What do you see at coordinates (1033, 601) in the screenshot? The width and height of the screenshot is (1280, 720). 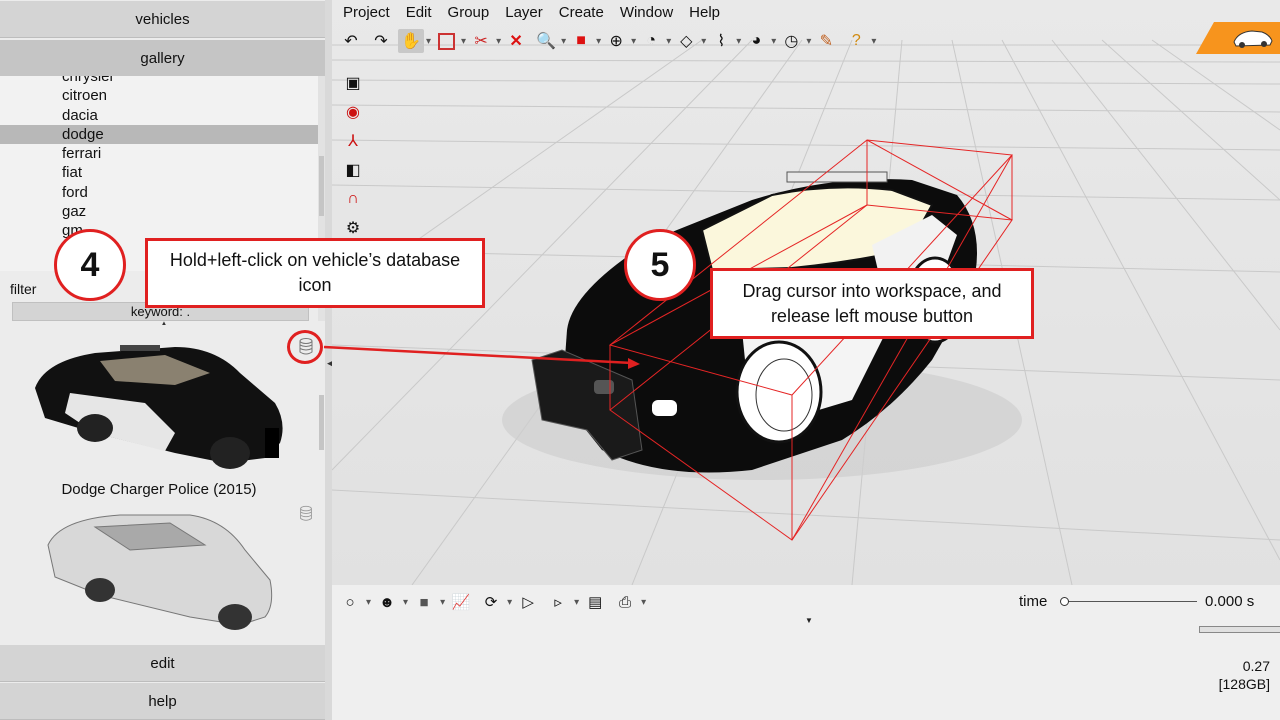 I see `time-label: time` at bounding box center [1033, 601].